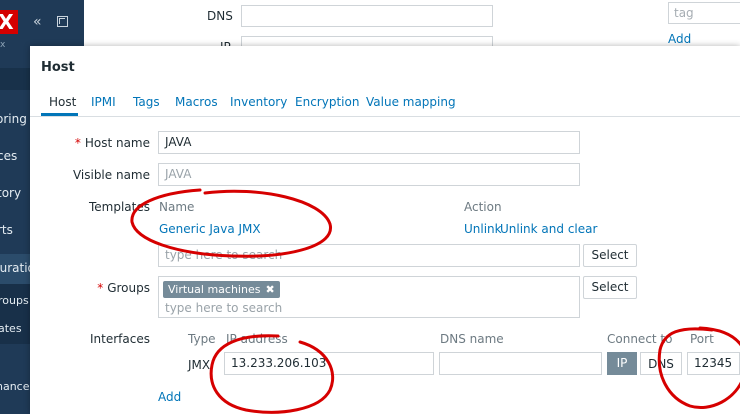 The image size is (740, 414). Describe the element at coordinates (483, 207) in the screenshot. I see `templates-col-action: Action` at that location.